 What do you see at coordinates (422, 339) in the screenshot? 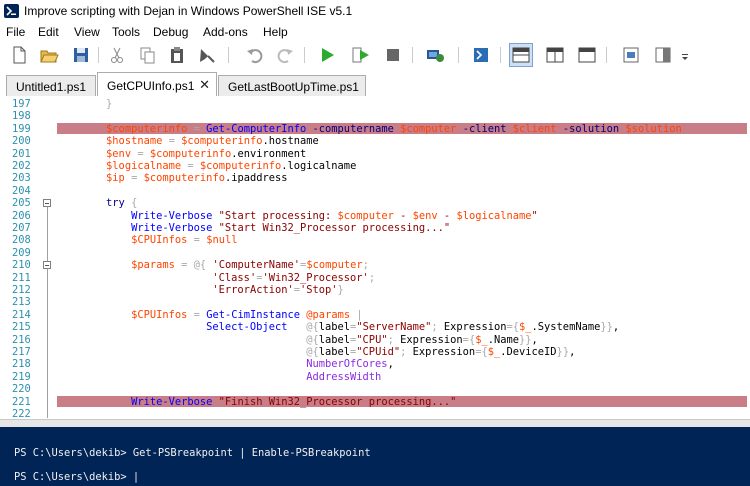
I see `code-text: @{label="CPU"; Expression={$_.Name}},` at bounding box center [422, 339].